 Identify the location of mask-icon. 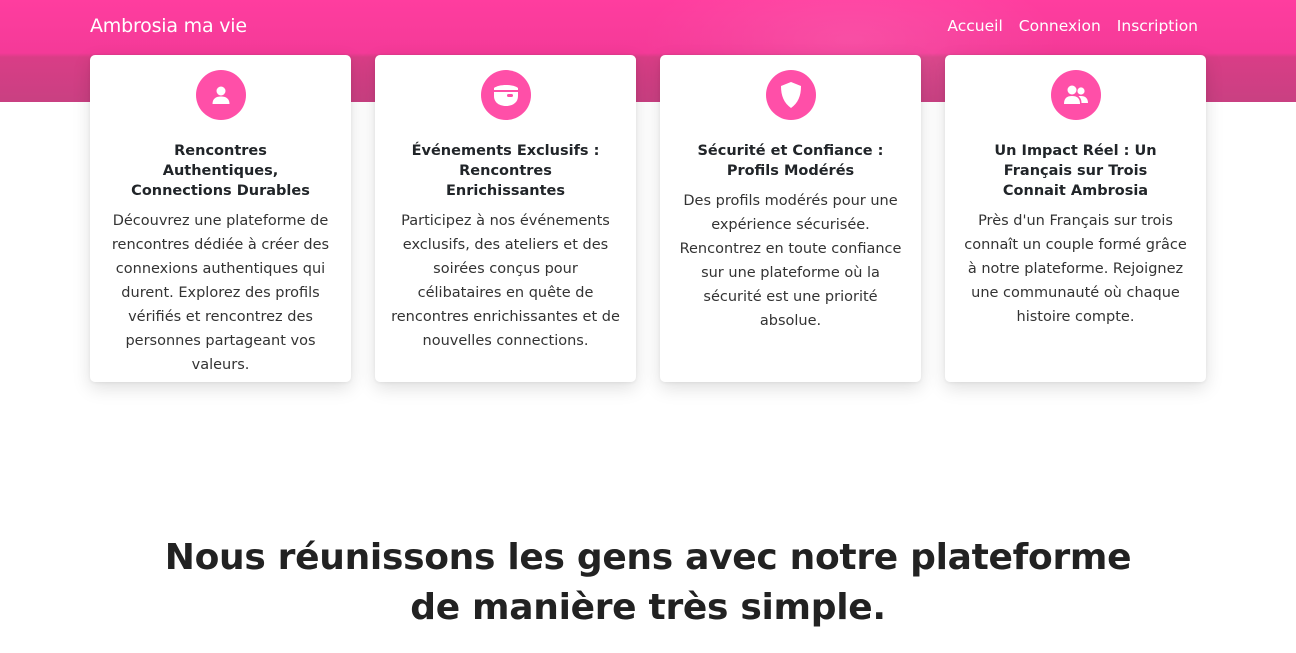
(505, 95).